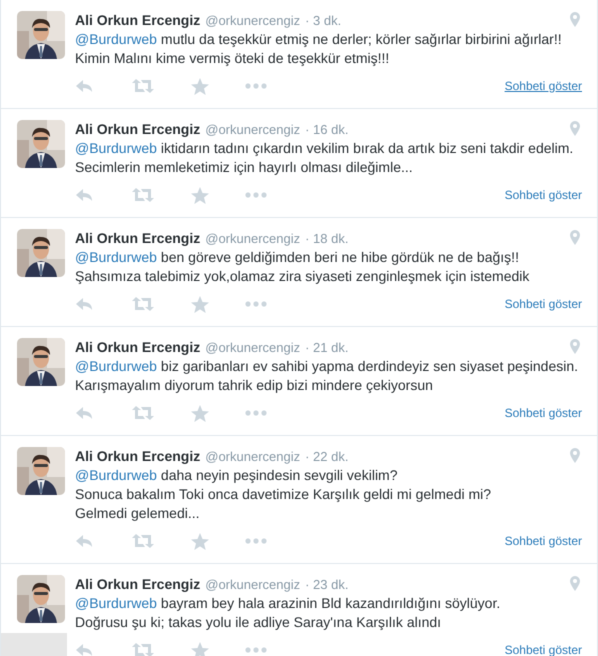  I want to click on timestamp: · 21 dk., so click(326, 347).